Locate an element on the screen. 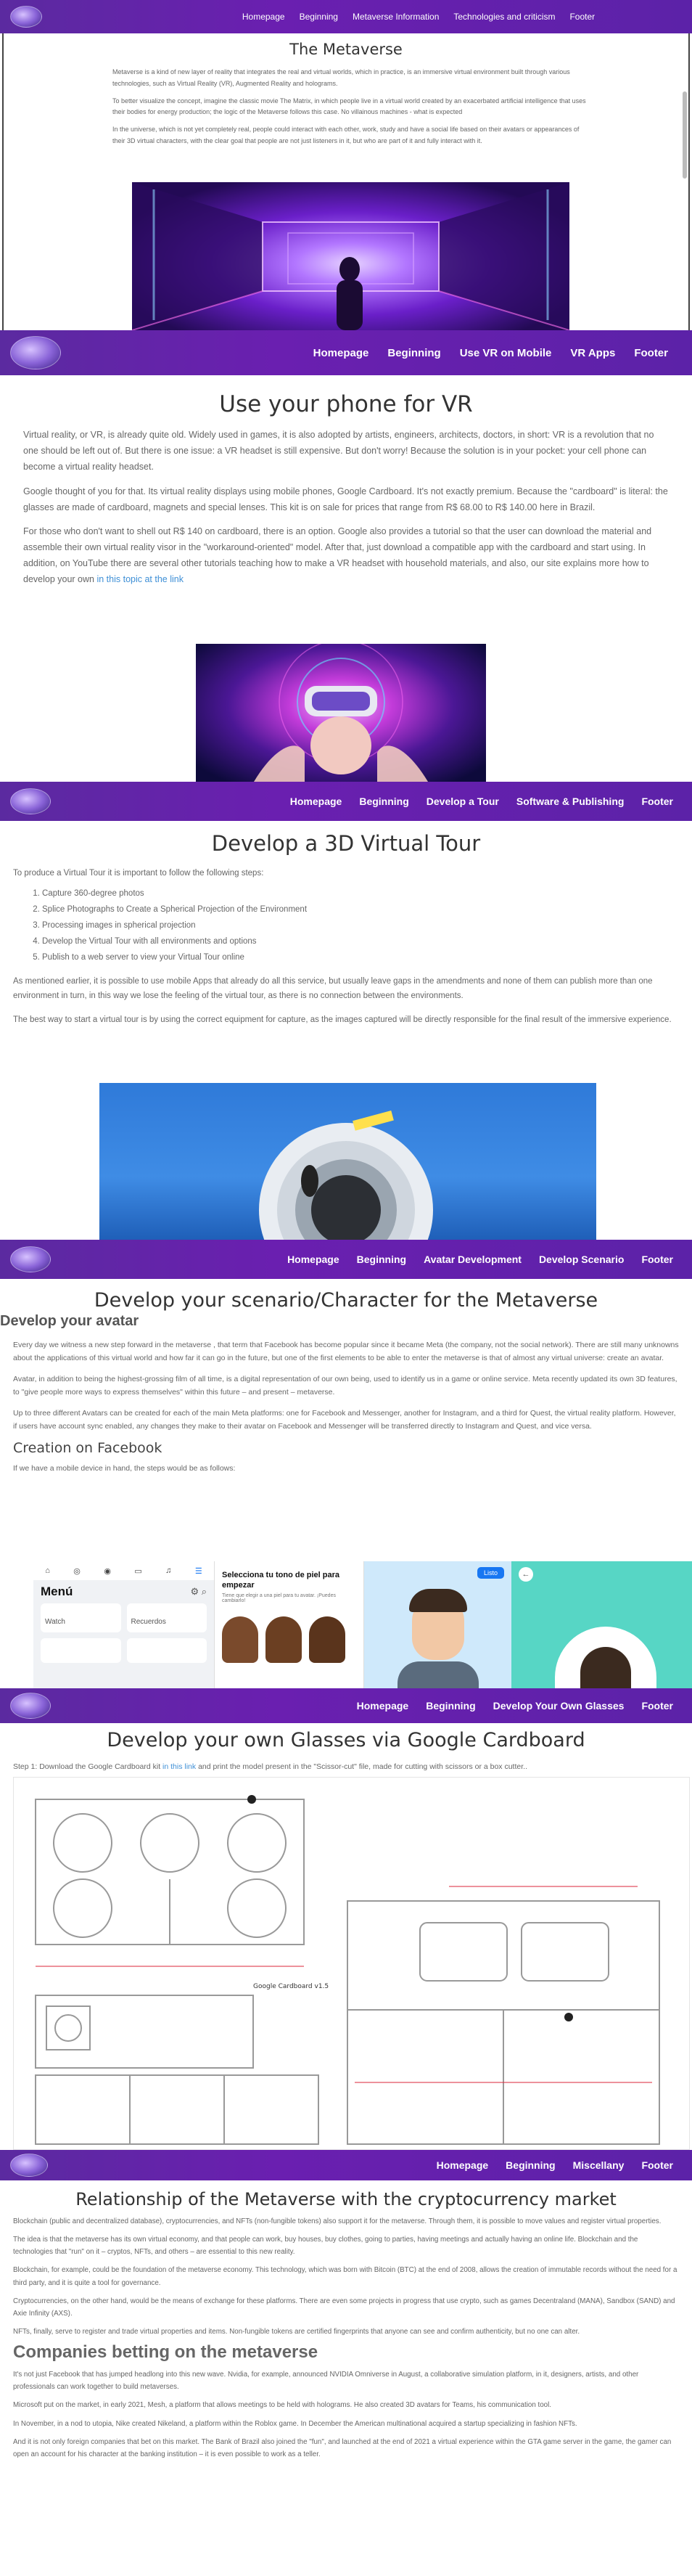  menu-tile-memories: Recuerdos is located at coordinates (166, 1617).